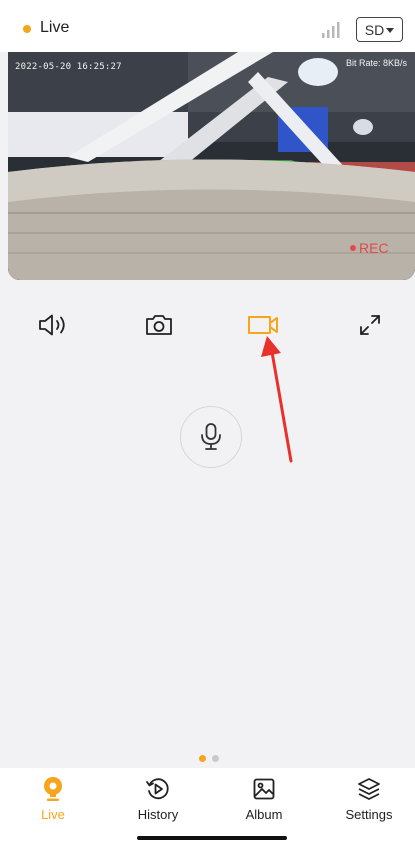  I want to click on fullscreen-button, so click(370, 325).